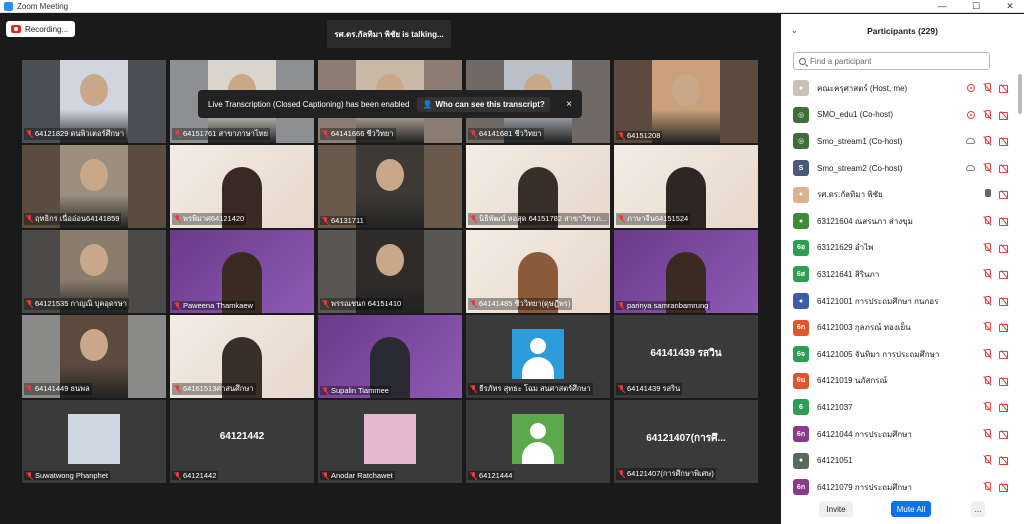  I want to click on tile-name-text: 64121535 กาญณิ บุคอุดรษา, so click(81, 303).